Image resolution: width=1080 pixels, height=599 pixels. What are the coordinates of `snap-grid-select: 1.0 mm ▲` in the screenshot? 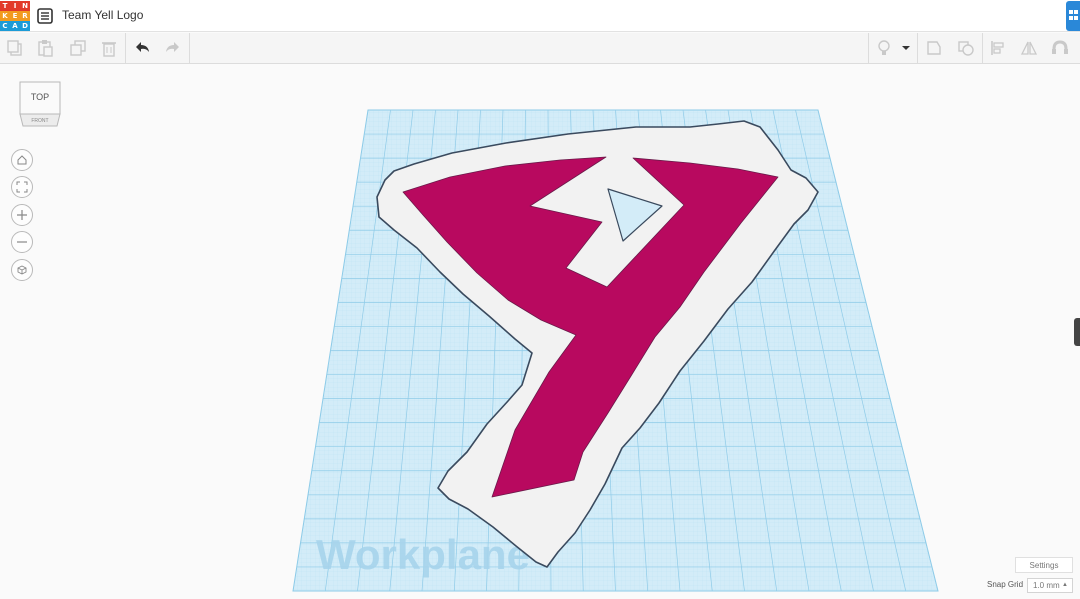 It's located at (1050, 585).